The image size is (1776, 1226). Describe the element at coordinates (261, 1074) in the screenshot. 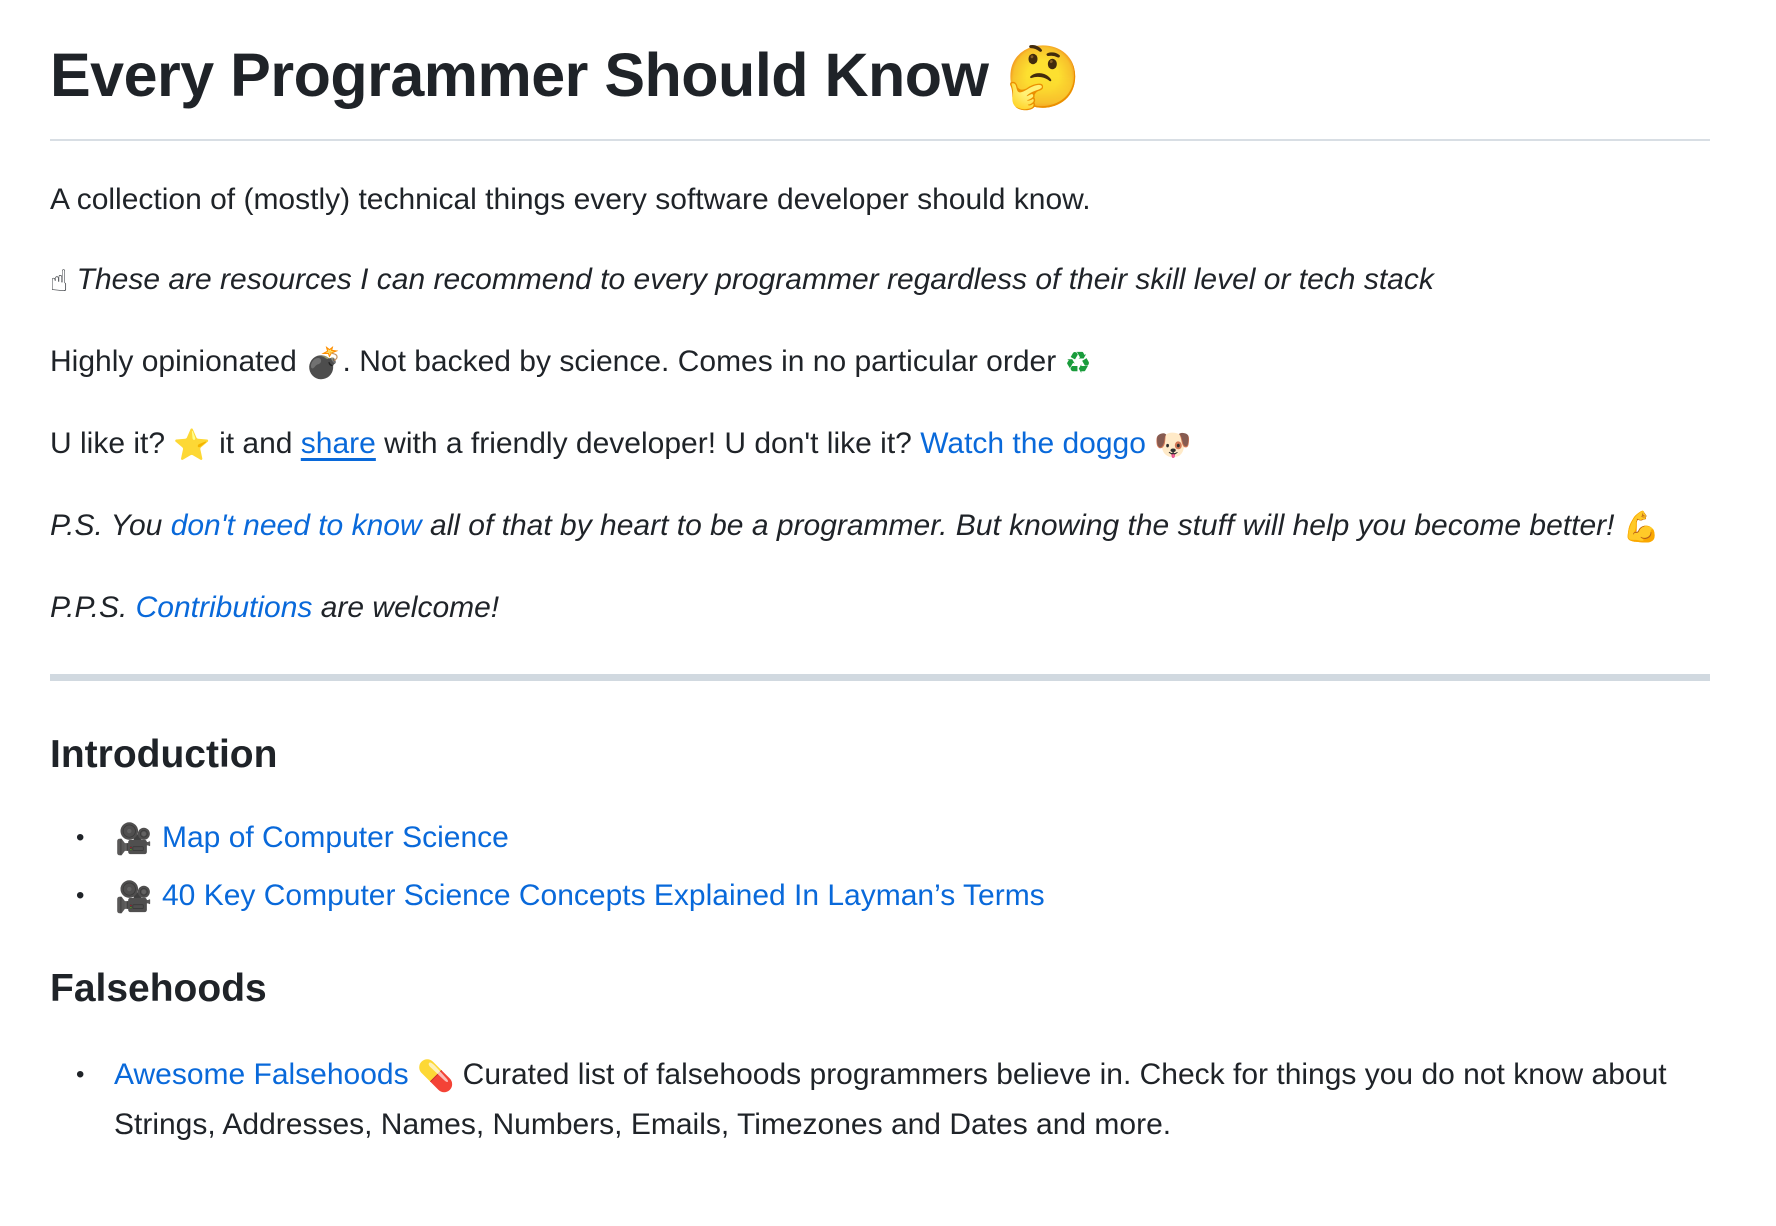

I see `awesome-falsehoods-link: Awesome Falsehoods` at that location.